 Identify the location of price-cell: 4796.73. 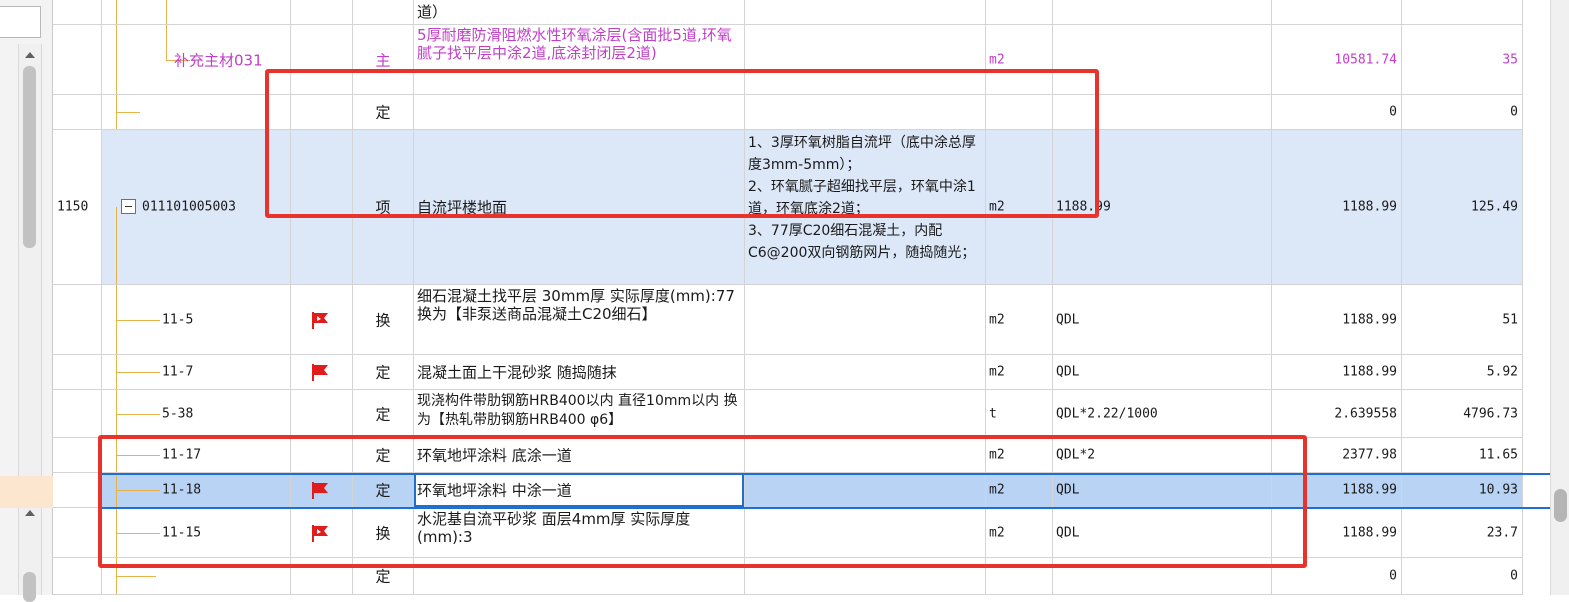
(1462, 414).